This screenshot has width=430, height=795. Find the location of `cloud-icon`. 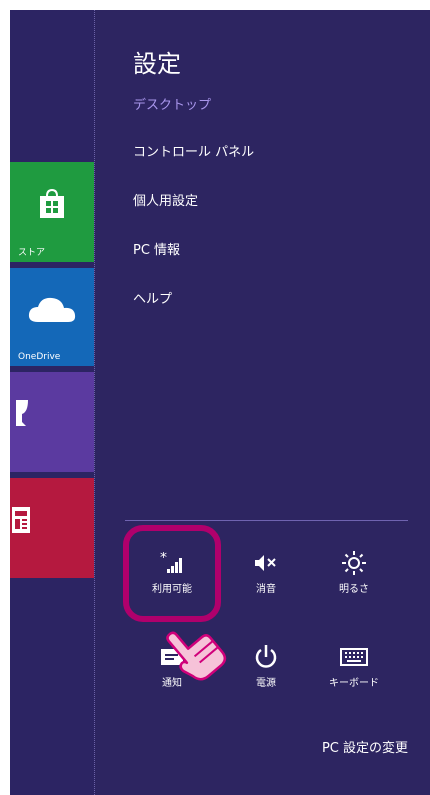

cloud-icon is located at coordinates (52, 311).